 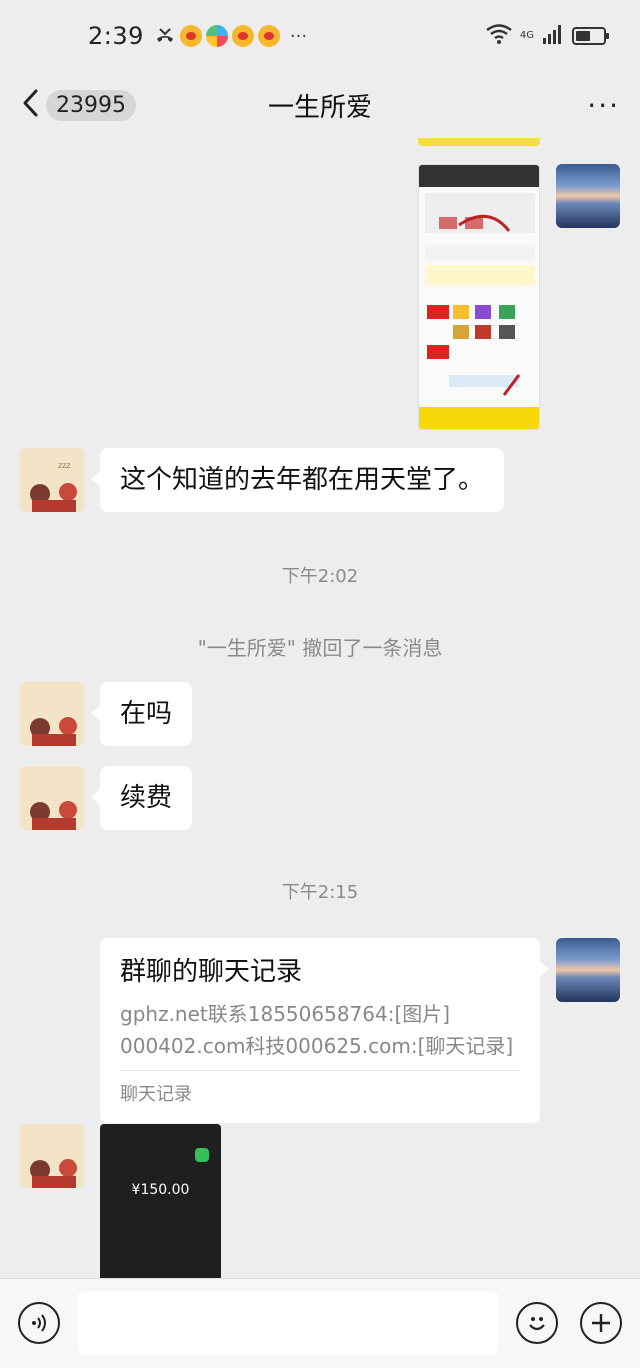 I want to click on status-bar: 2:39 ··· 4G, so click(x=320, y=36).